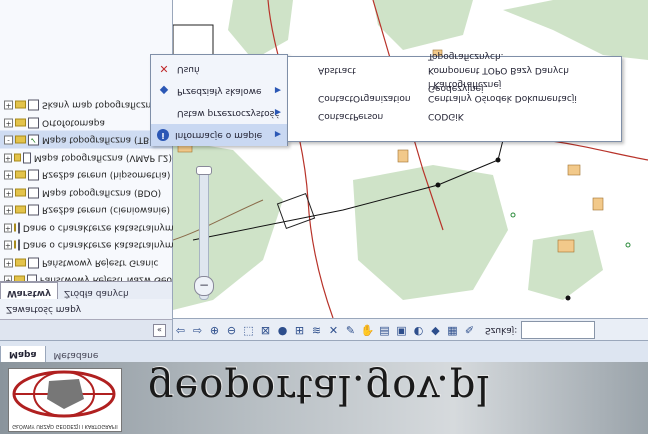  Describe the element at coordinates (351, 116) in the screenshot. I see `metadata-key: ContactPerson` at that location.